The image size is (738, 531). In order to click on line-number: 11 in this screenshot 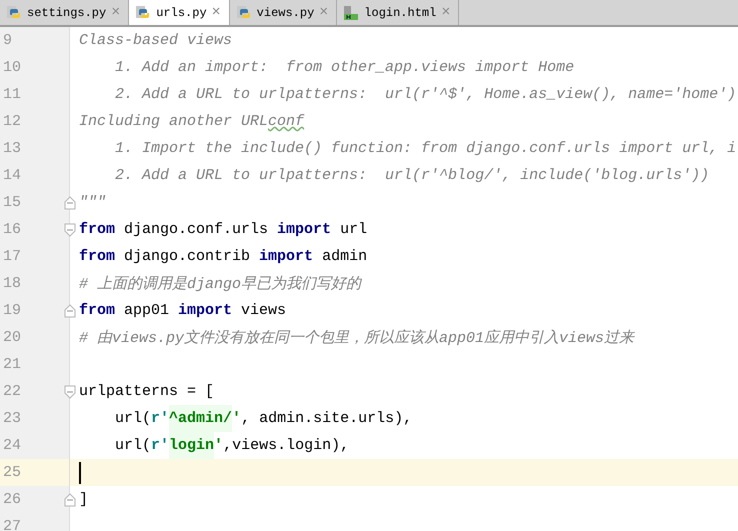, I will do `click(12, 94)`.